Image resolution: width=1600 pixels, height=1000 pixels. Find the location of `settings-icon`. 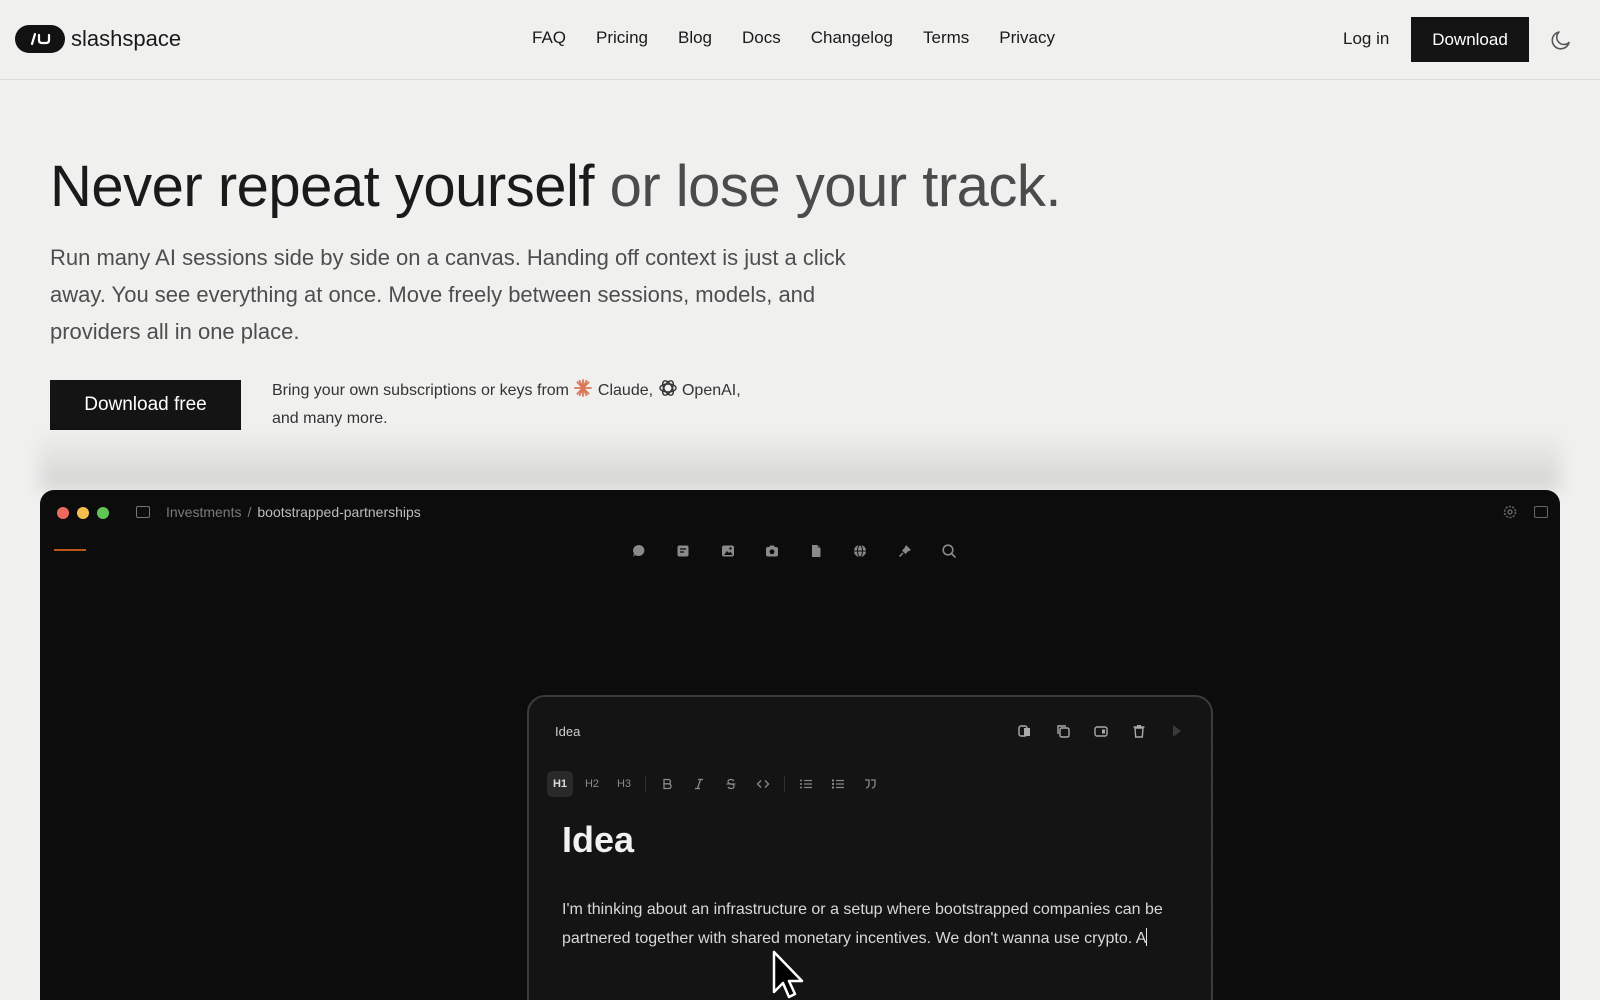

settings-icon is located at coordinates (1510, 514).